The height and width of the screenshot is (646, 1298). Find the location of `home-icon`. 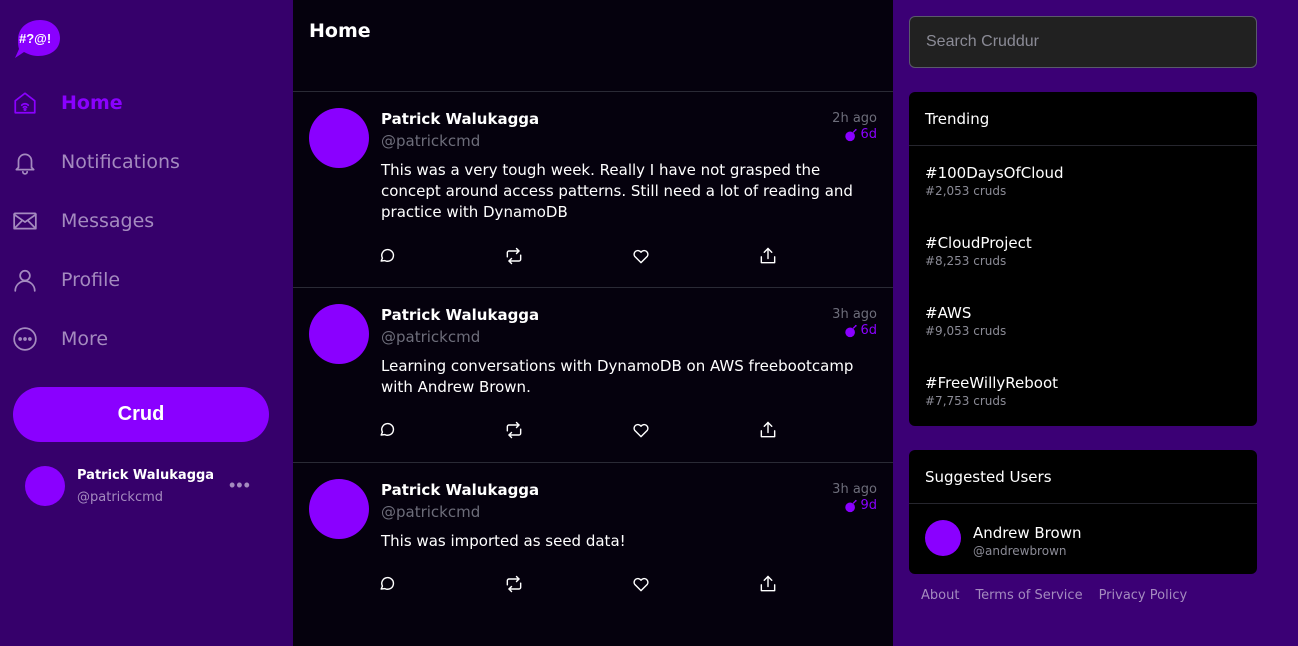

home-icon is located at coordinates (25, 103).